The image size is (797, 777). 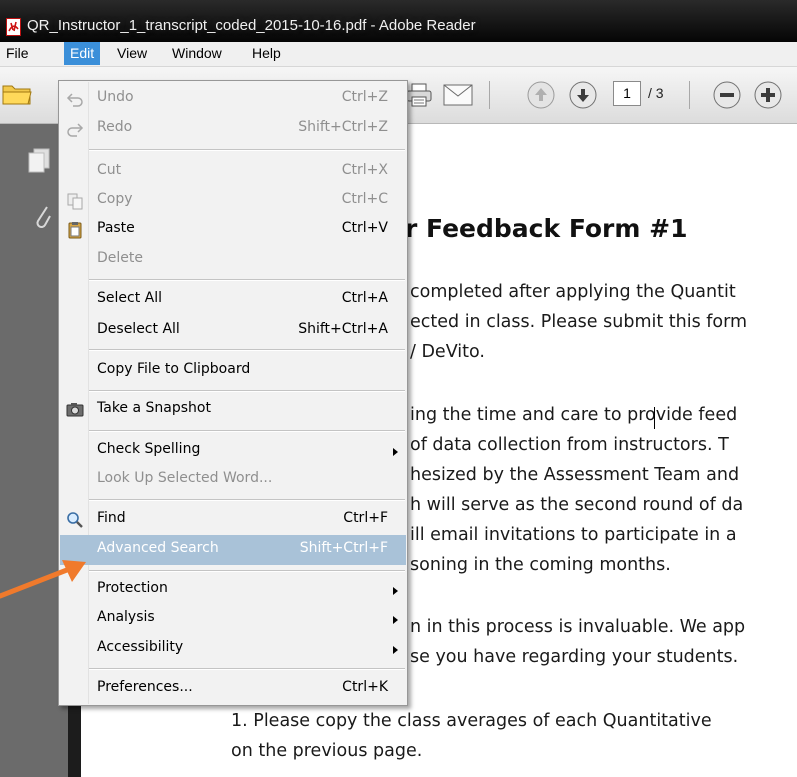 What do you see at coordinates (13, 27) in the screenshot?
I see `adobe-reader-icon` at bounding box center [13, 27].